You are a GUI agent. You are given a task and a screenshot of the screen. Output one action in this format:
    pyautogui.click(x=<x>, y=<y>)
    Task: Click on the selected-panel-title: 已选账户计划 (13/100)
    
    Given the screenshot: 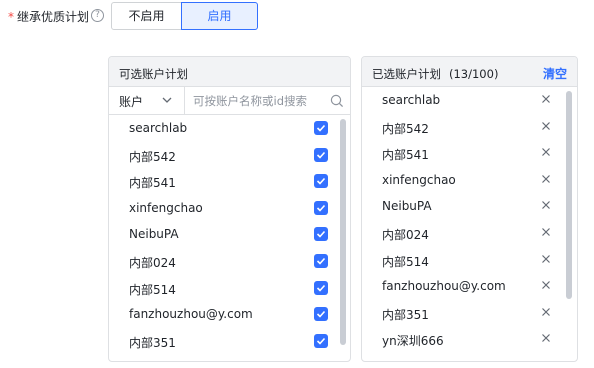 What is the action you would take?
    pyautogui.click(x=435, y=74)
    